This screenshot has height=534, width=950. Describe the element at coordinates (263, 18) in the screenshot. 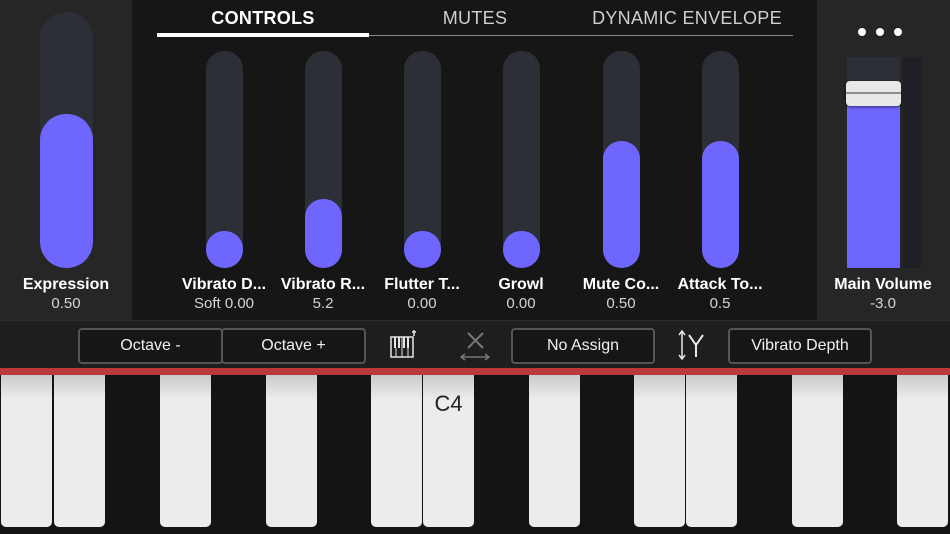

I see `tab-controls: CONTROLS` at that location.